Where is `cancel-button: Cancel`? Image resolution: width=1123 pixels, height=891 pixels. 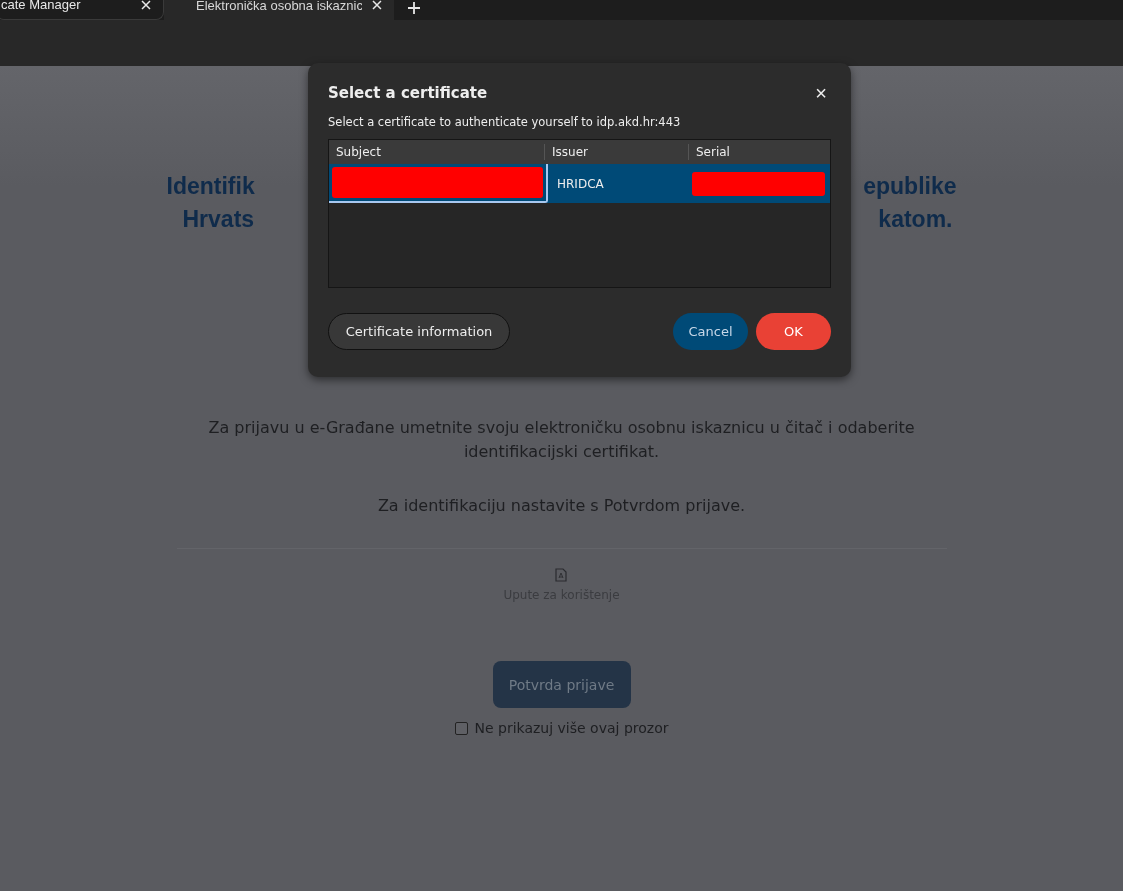 cancel-button: Cancel is located at coordinates (710, 331).